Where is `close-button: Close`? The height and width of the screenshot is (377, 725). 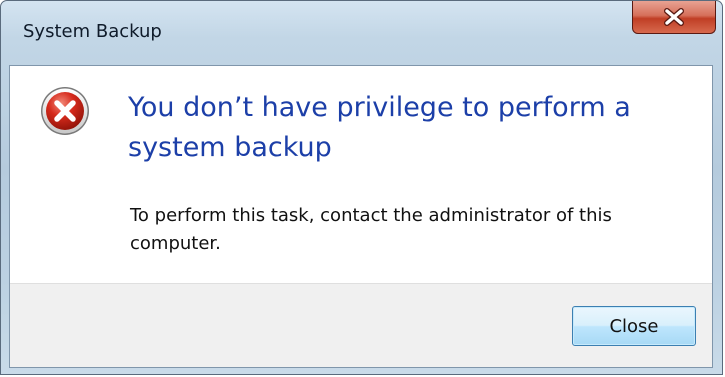
close-button: Close is located at coordinates (634, 326).